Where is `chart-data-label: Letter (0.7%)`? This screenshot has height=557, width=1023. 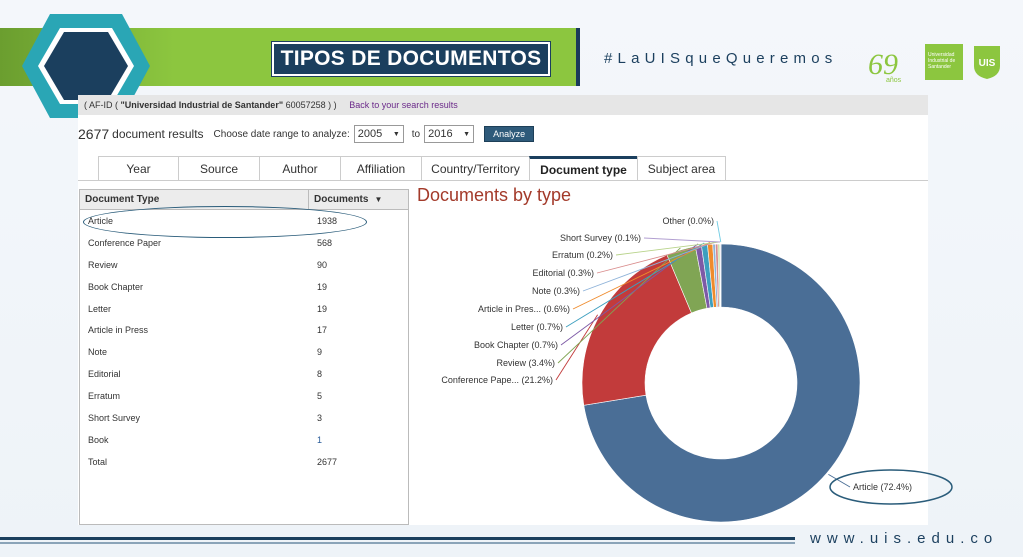
chart-data-label: Letter (0.7%) is located at coordinates (537, 327).